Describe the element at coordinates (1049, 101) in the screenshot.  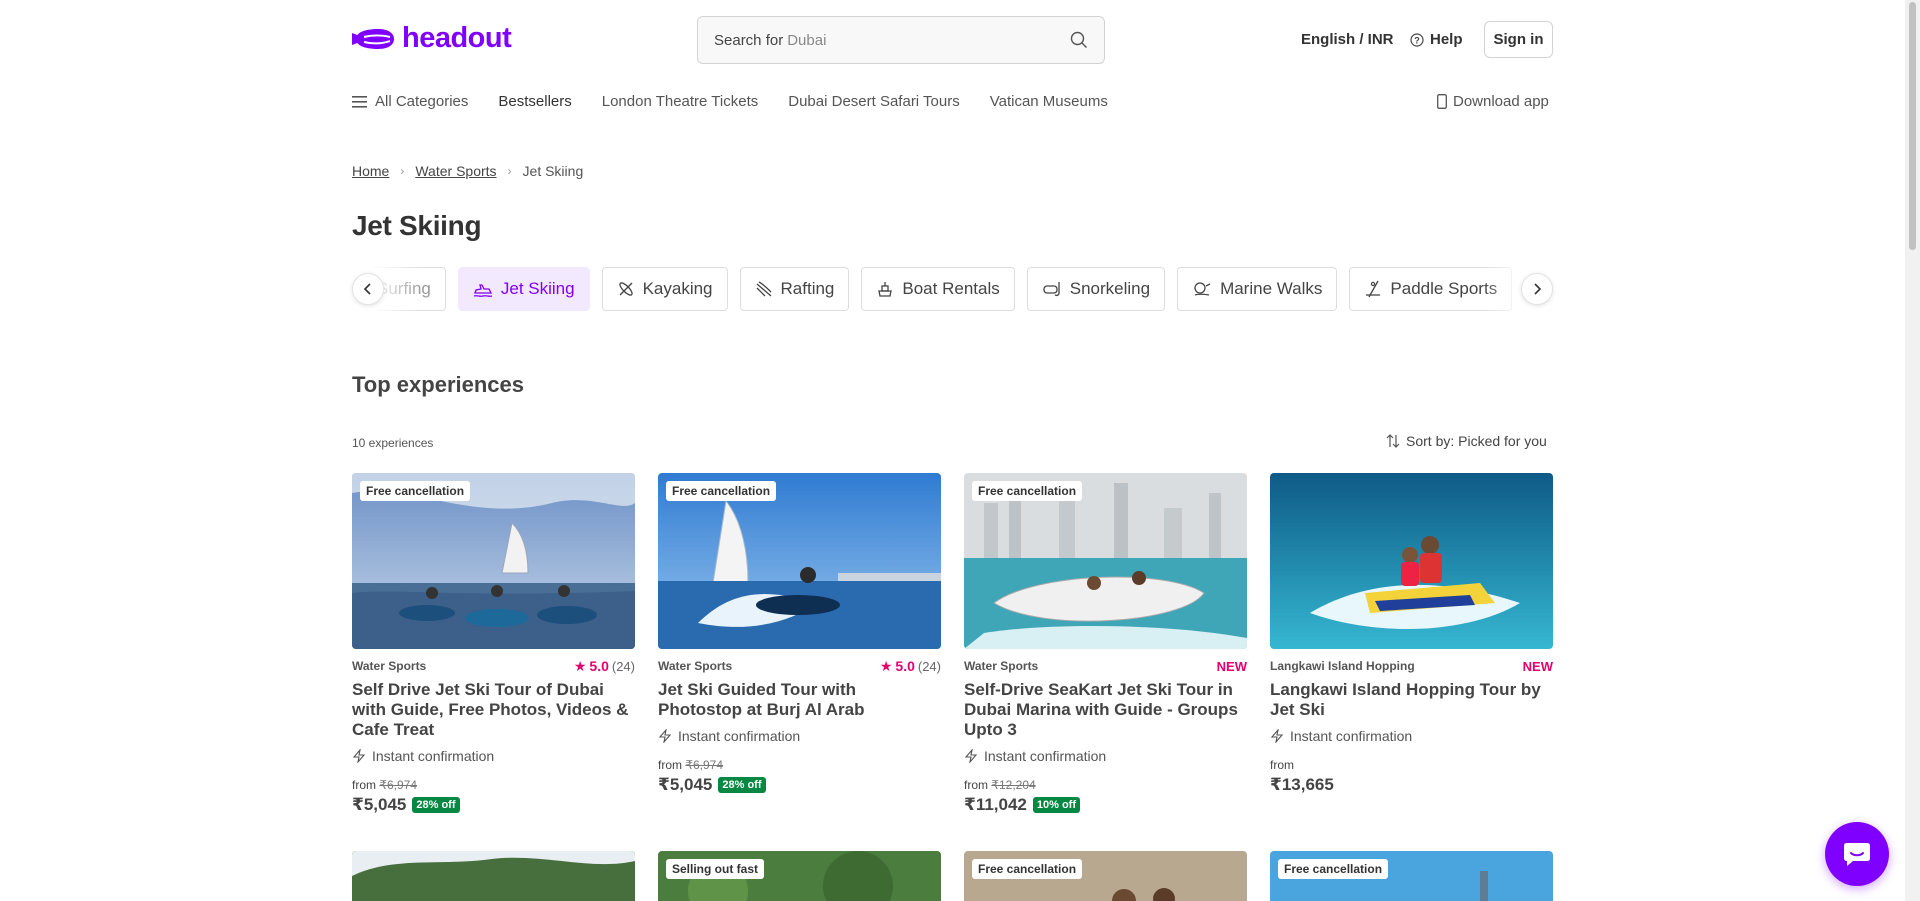
I see `nav-item-vatican-museums: Vatican Museums` at that location.